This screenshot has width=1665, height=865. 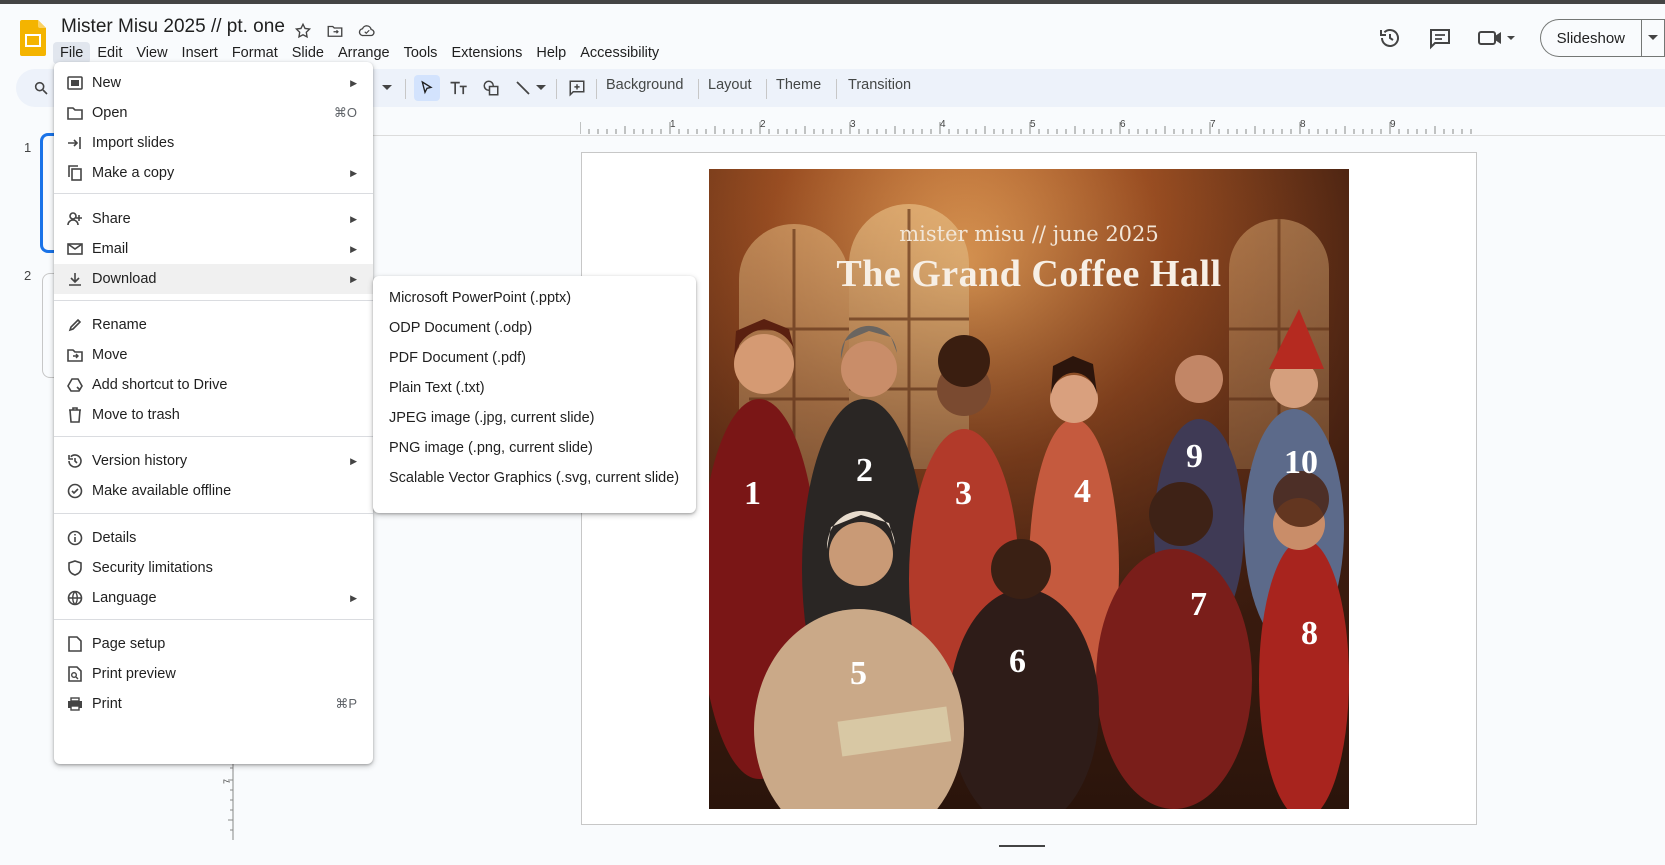 What do you see at coordinates (486, 53) in the screenshot?
I see `menu-extensions: Extensions` at bounding box center [486, 53].